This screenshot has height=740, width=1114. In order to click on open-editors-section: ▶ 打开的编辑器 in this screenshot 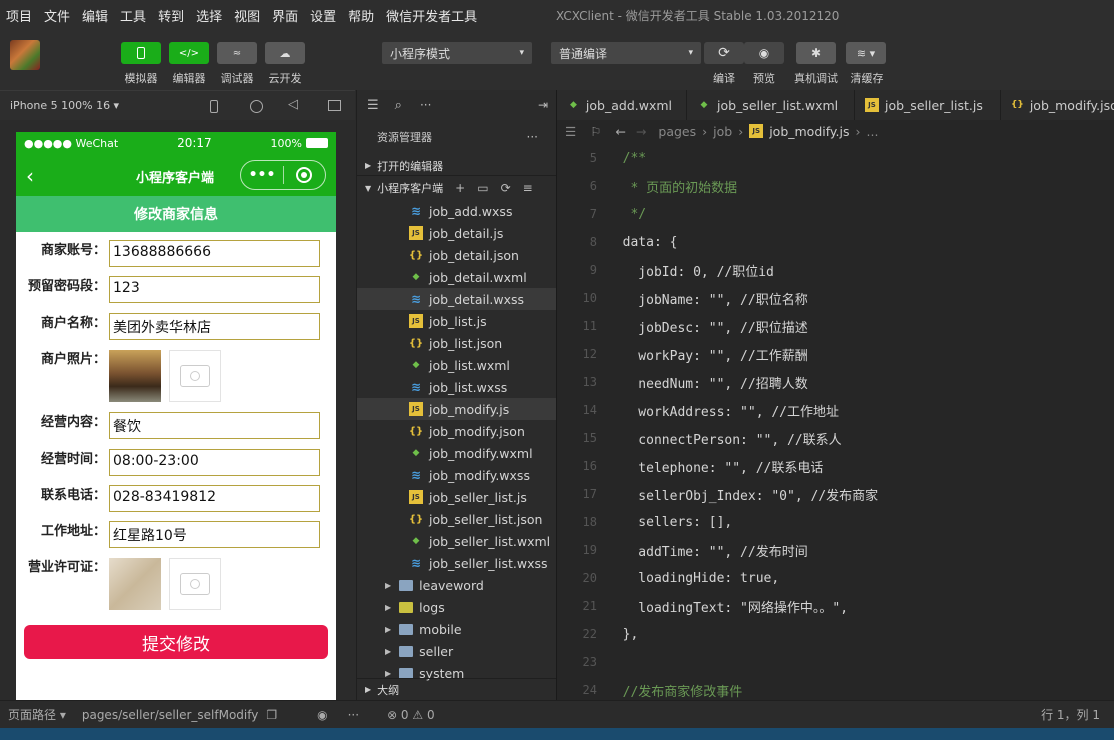, I will do `click(456, 166)`.